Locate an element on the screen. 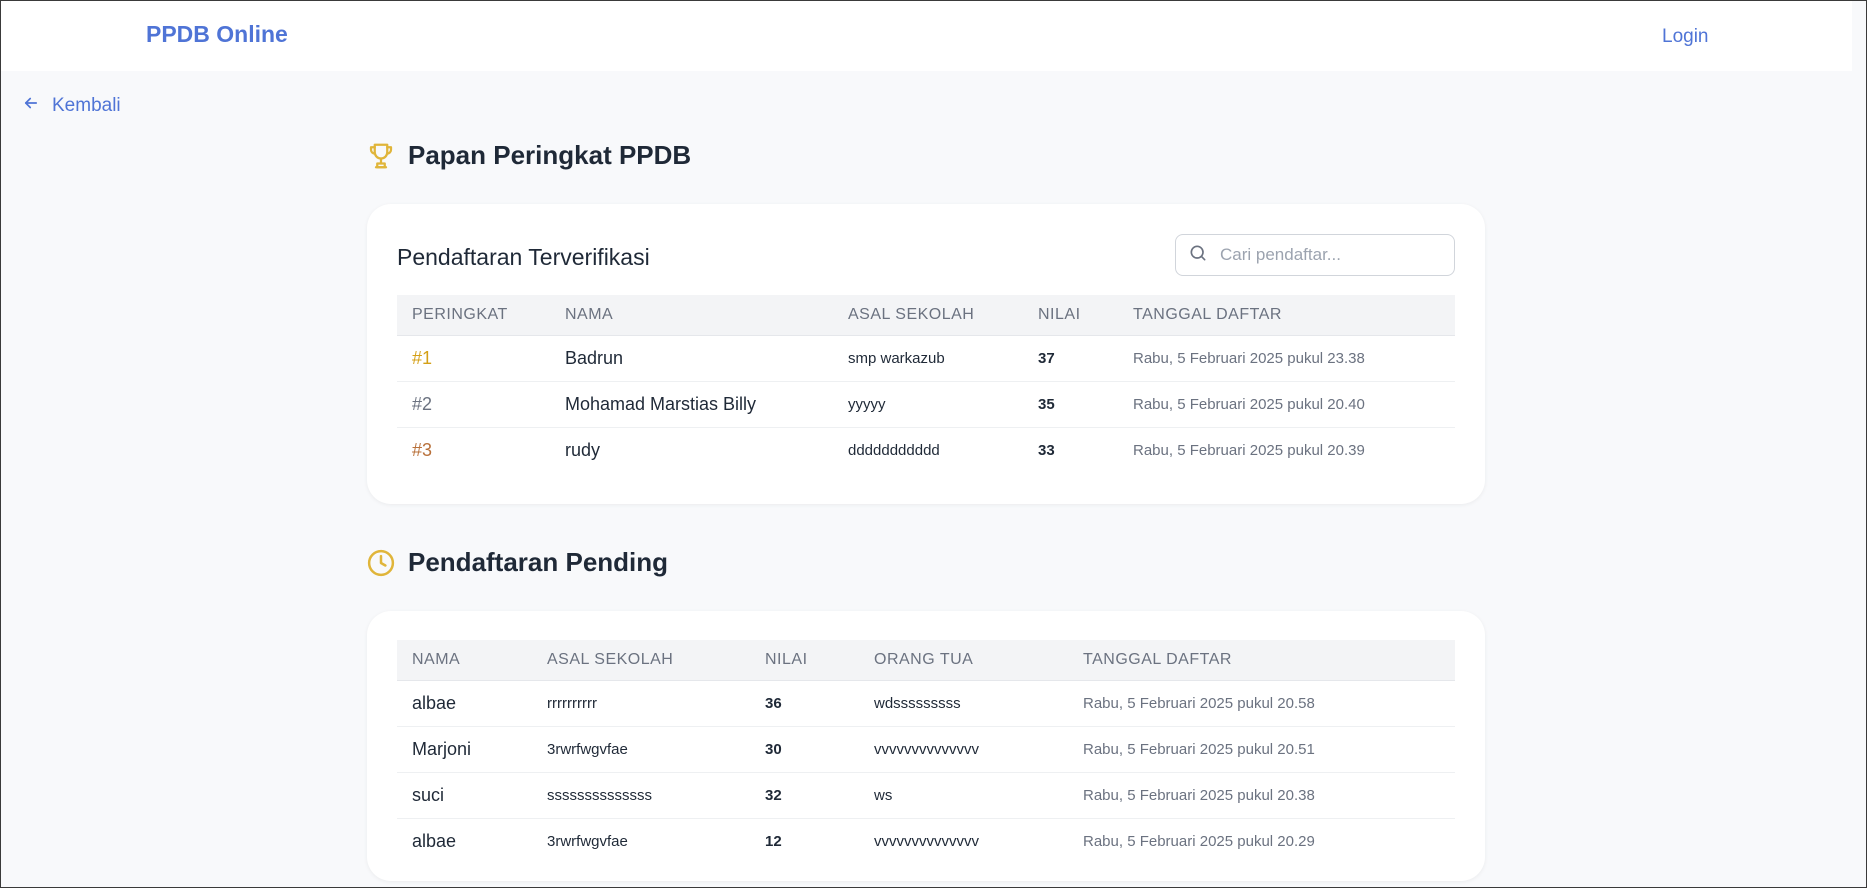  date-cell: Rabu, 5 Februari 2025 pukul 20.39 is located at coordinates (1249, 450).